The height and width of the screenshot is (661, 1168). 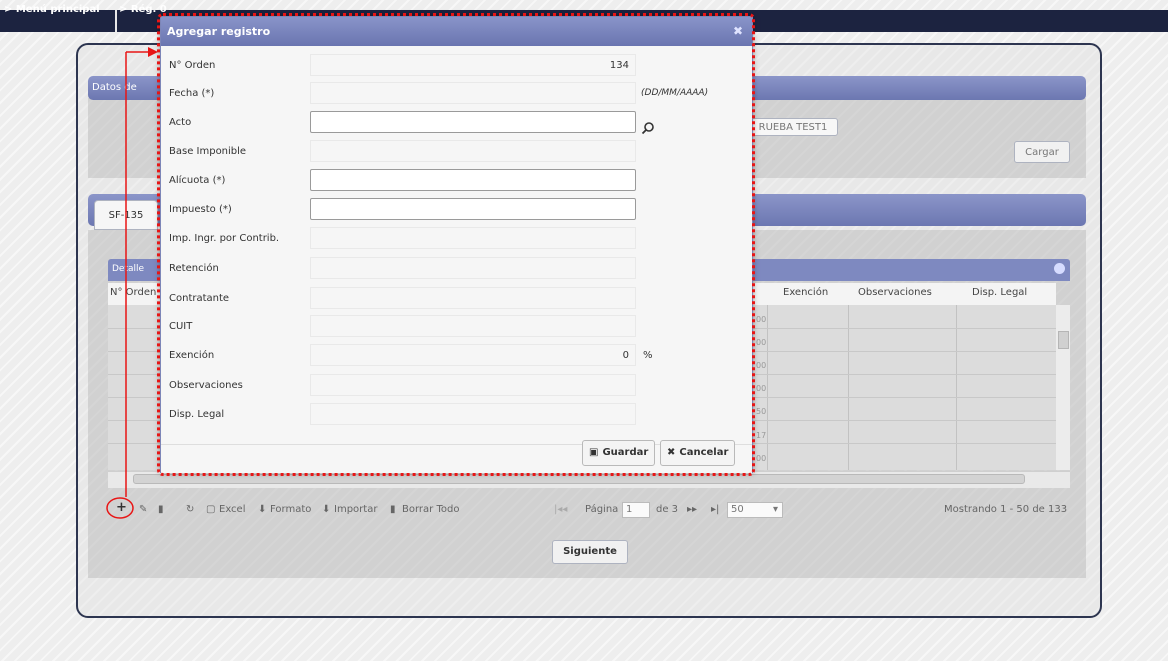 I want to click on page-count-label: de 3, so click(x=667, y=509).